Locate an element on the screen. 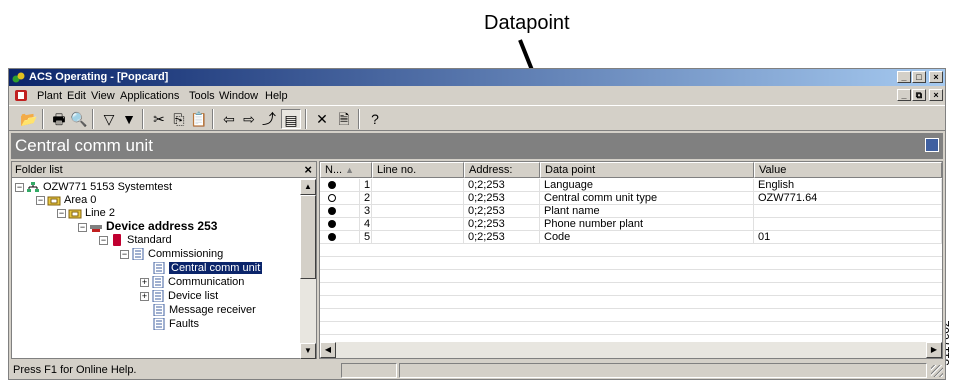 The width and height of the screenshot is (960, 381). mdi-minimize-button: _ is located at coordinates (904, 95).